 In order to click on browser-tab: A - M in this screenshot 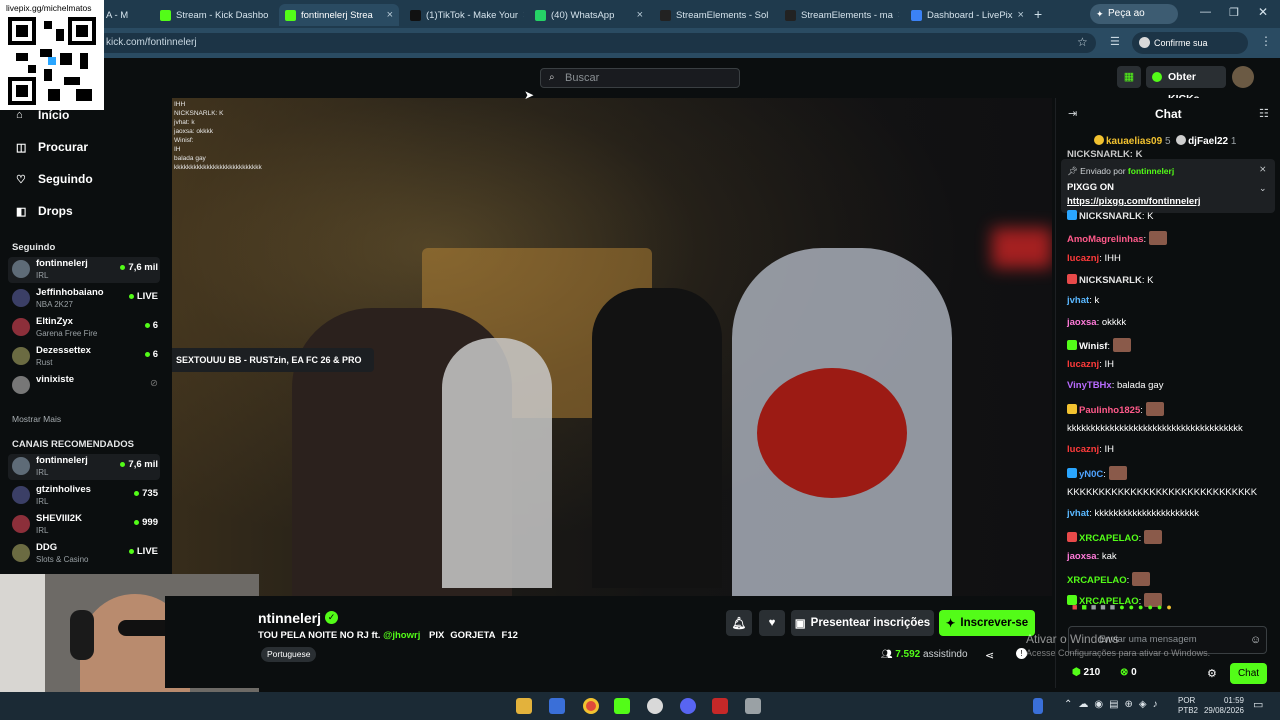, I will do `click(125, 15)`.